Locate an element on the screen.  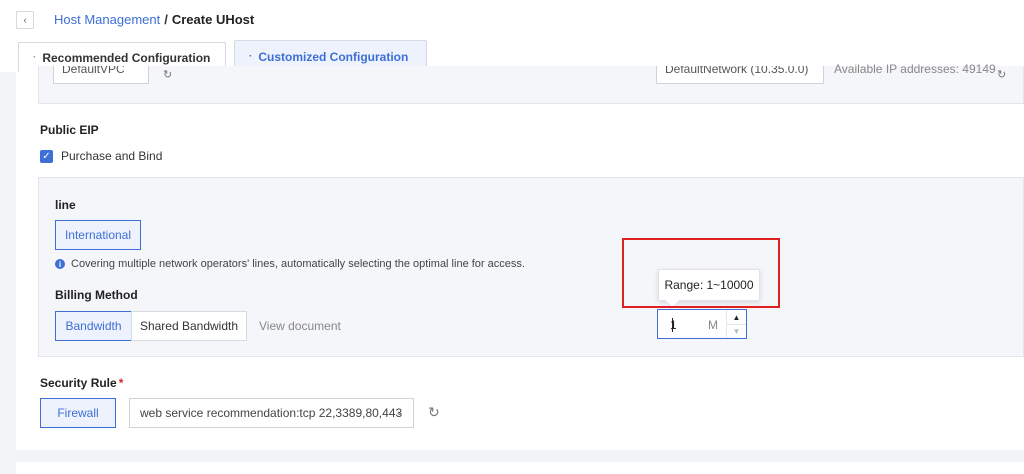
tab-label: Recommended Configuration is located at coordinates (126, 57).